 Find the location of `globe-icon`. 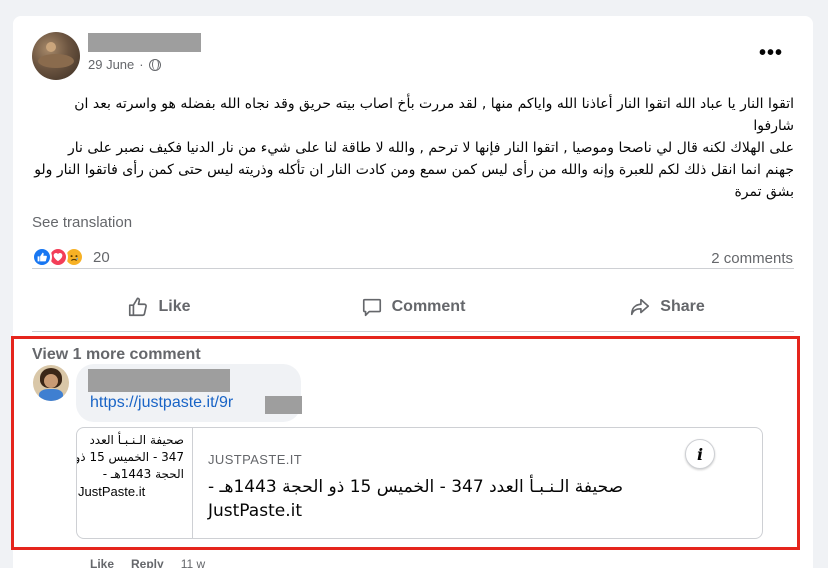

globe-icon is located at coordinates (154, 64).